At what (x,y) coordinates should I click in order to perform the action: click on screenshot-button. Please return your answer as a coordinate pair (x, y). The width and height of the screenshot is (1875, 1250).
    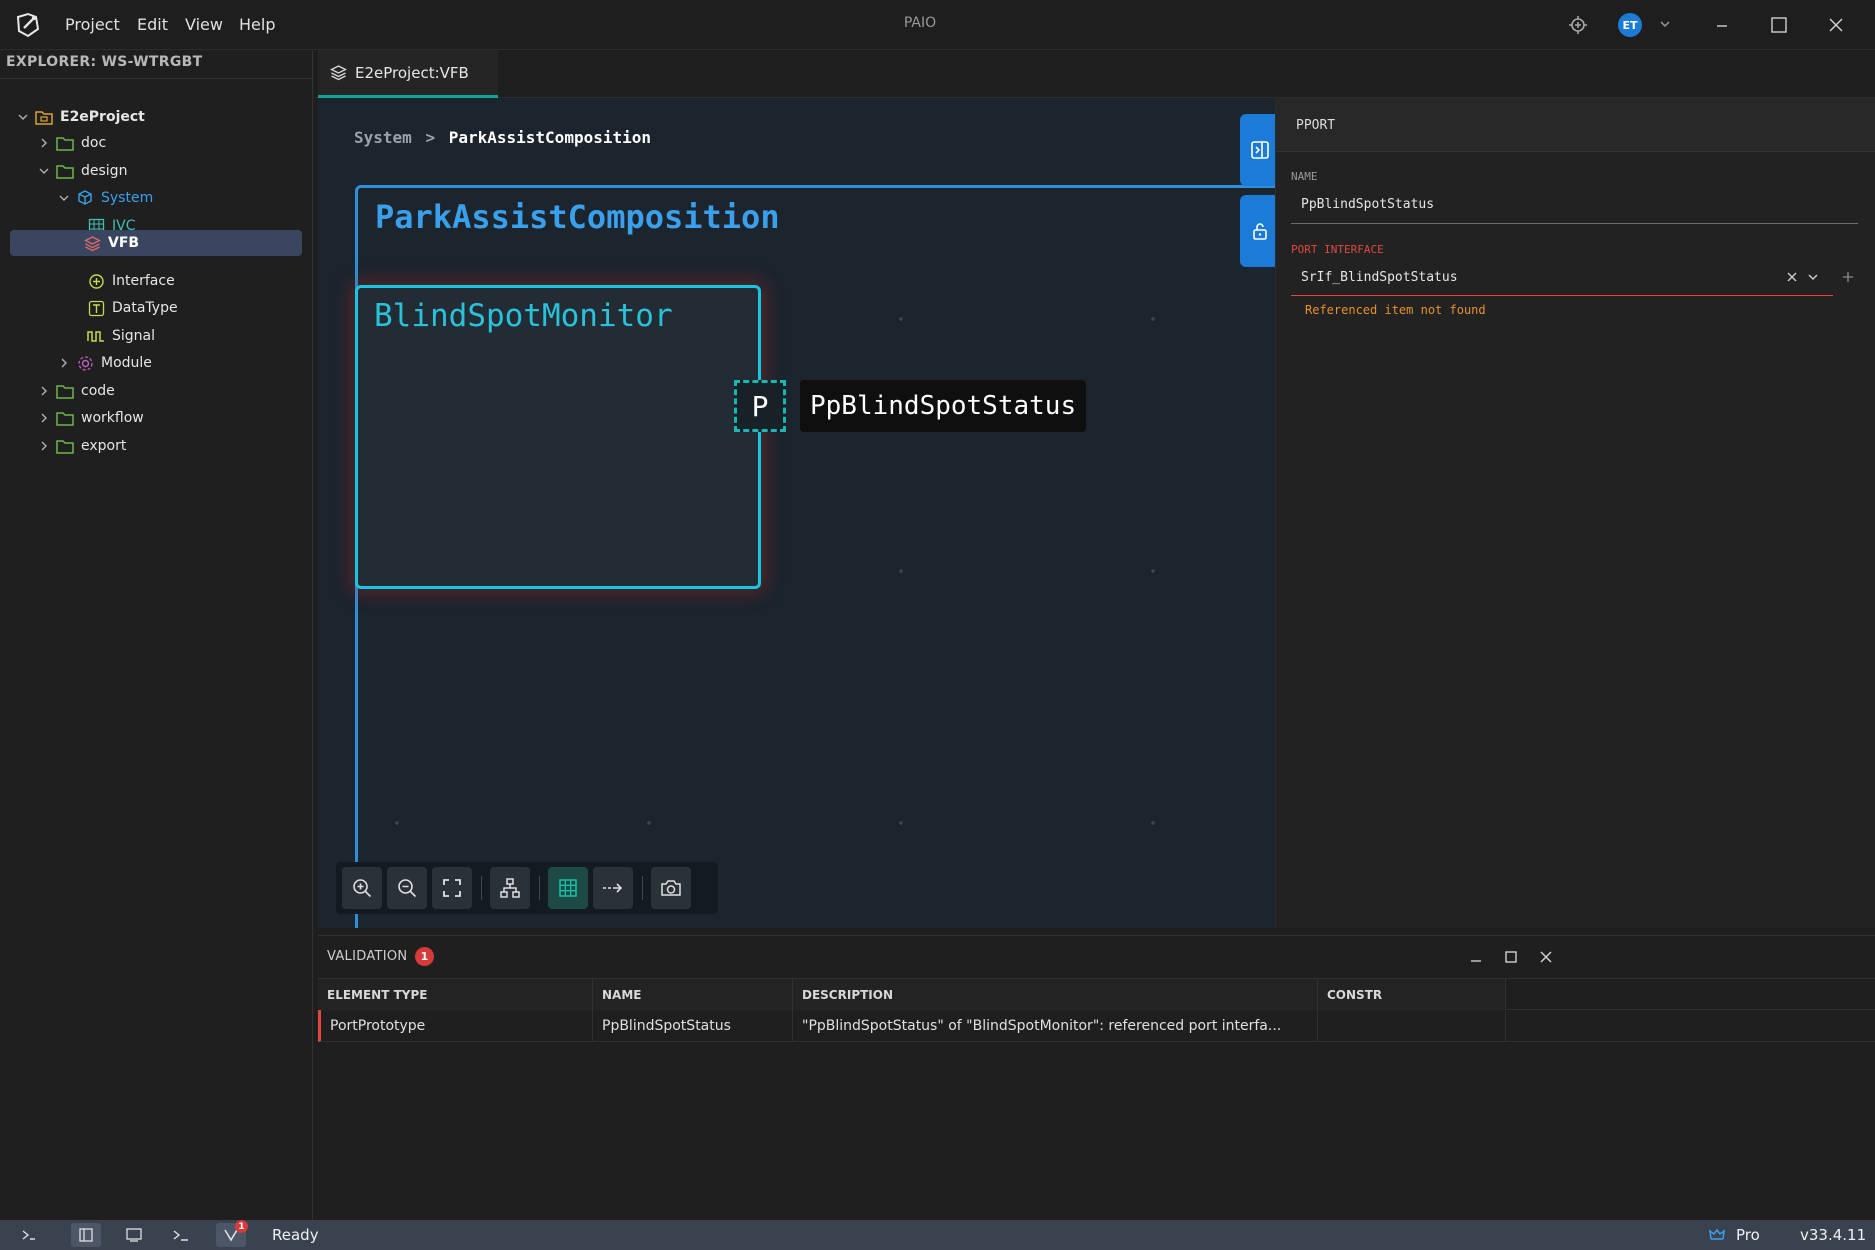
    Looking at the image, I should click on (671, 888).